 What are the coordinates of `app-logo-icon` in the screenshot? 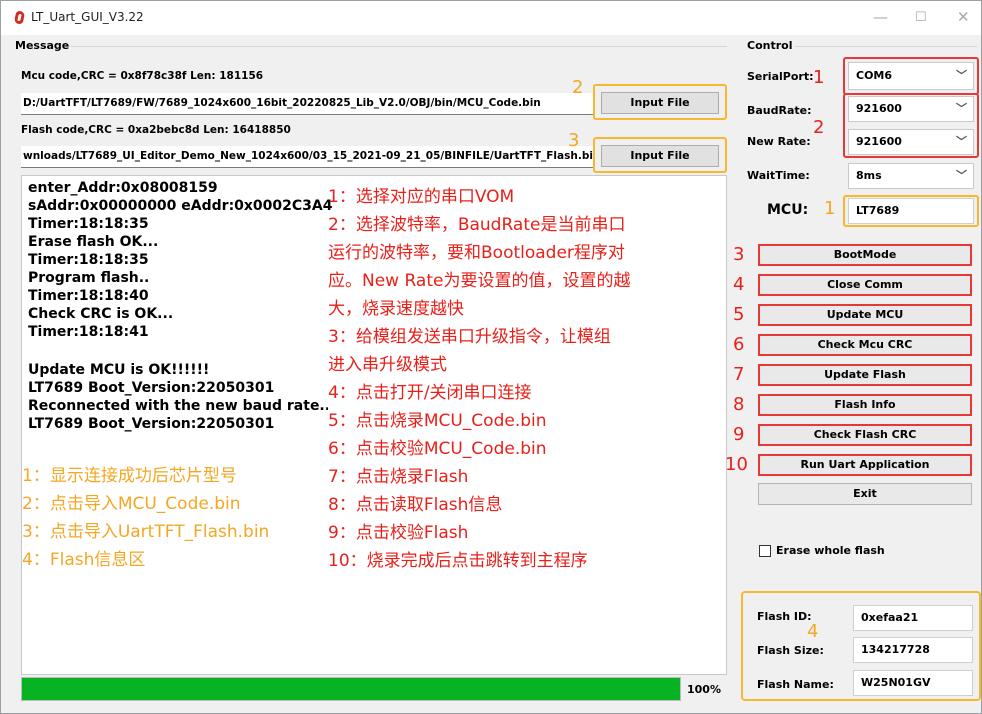 It's located at (19, 17).